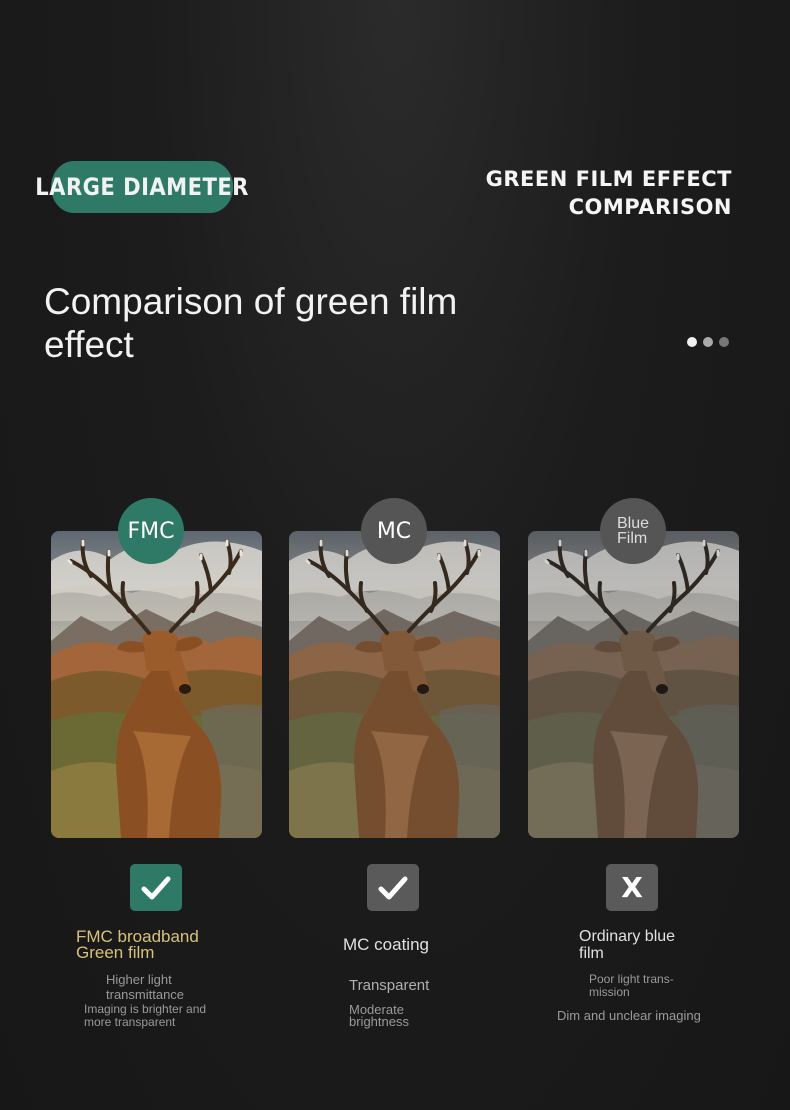 The width and height of the screenshot is (790, 1110). What do you see at coordinates (608, 179) in the screenshot?
I see `subtitle-line-1: GREEN FILM EFFECT` at bounding box center [608, 179].